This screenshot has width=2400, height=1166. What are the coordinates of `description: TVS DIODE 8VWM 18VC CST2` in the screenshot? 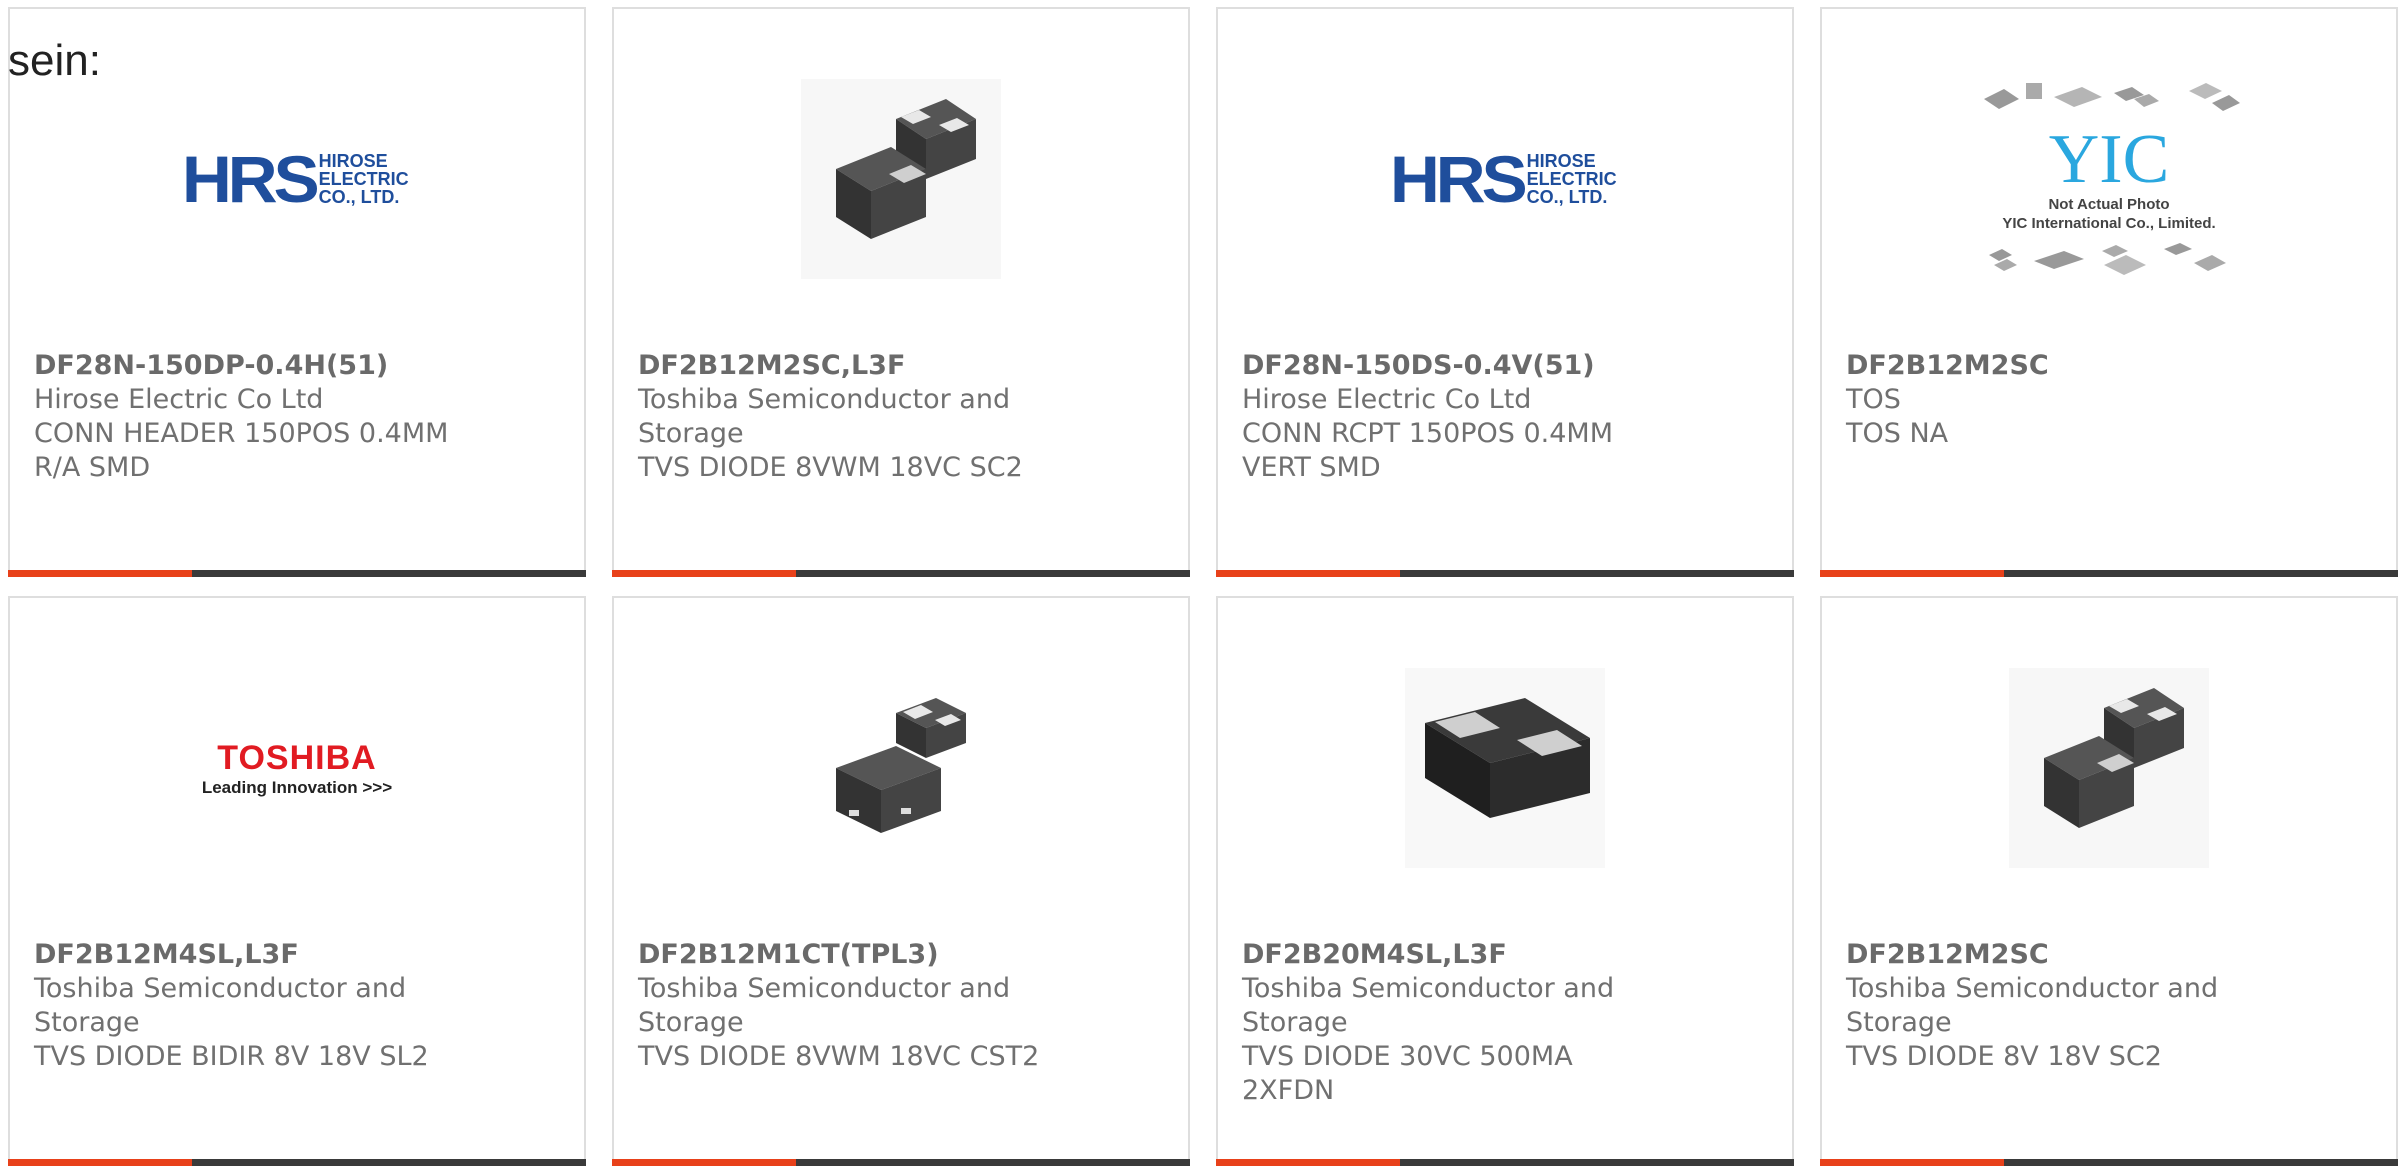 It's located at (839, 1056).